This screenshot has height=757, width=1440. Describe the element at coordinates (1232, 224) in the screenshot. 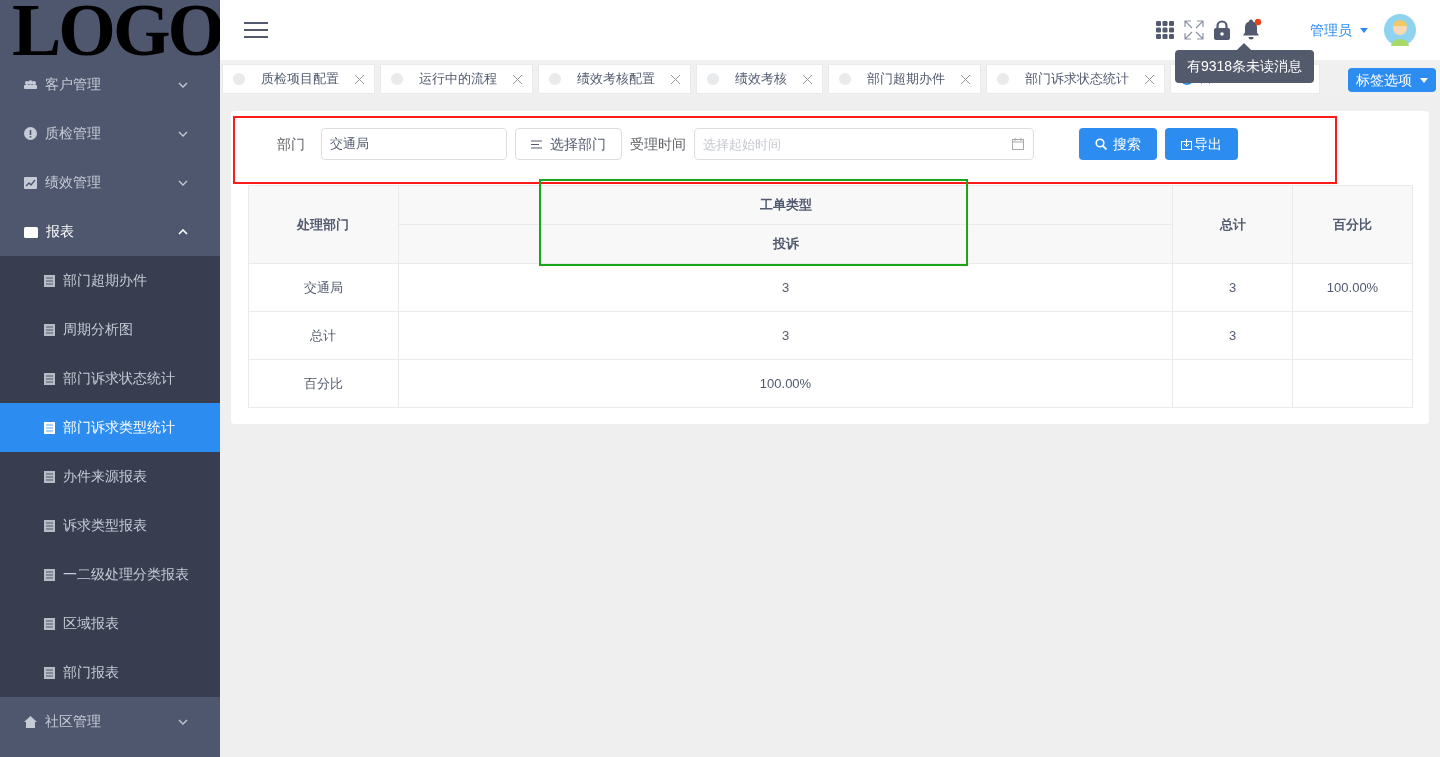

I see `column-header: 总计` at that location.